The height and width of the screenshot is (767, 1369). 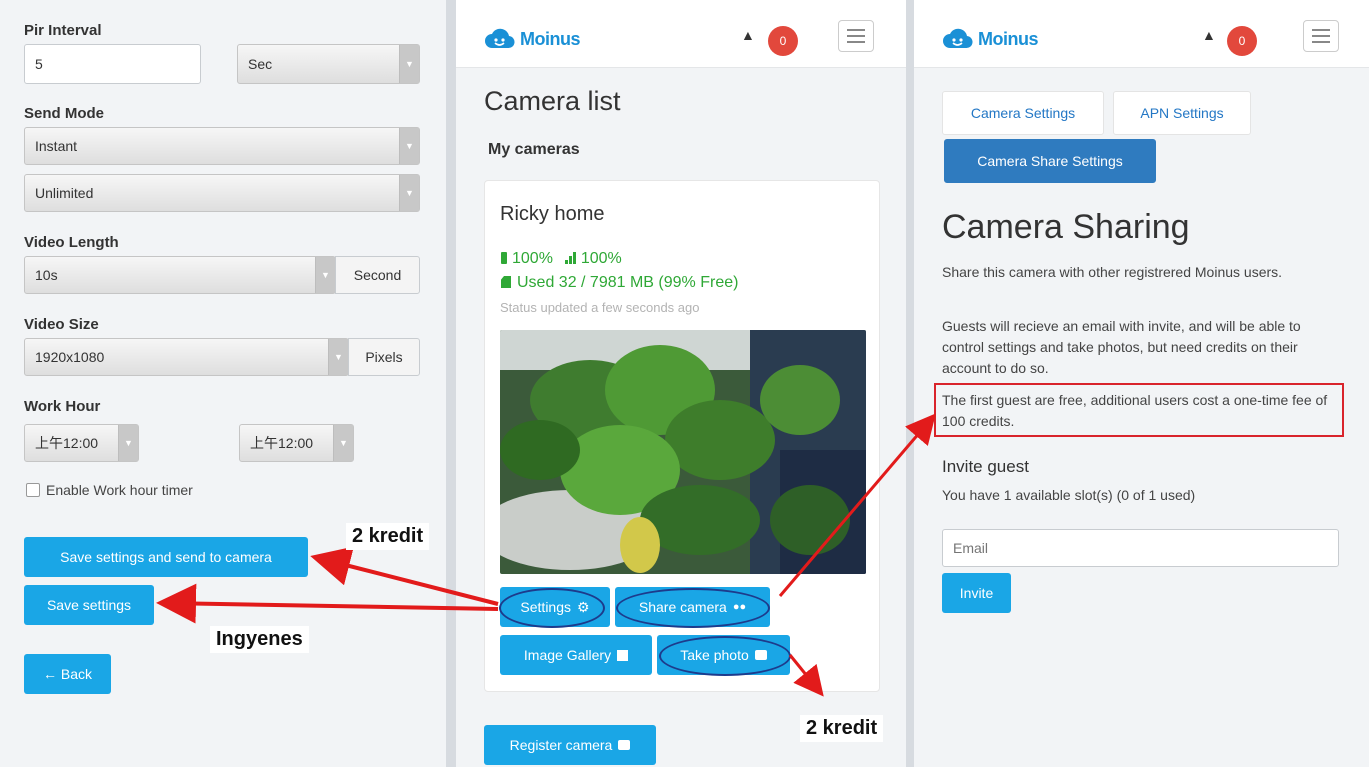 I want to click on work-hour-label: Work Hour, so click(x=62, y=406).